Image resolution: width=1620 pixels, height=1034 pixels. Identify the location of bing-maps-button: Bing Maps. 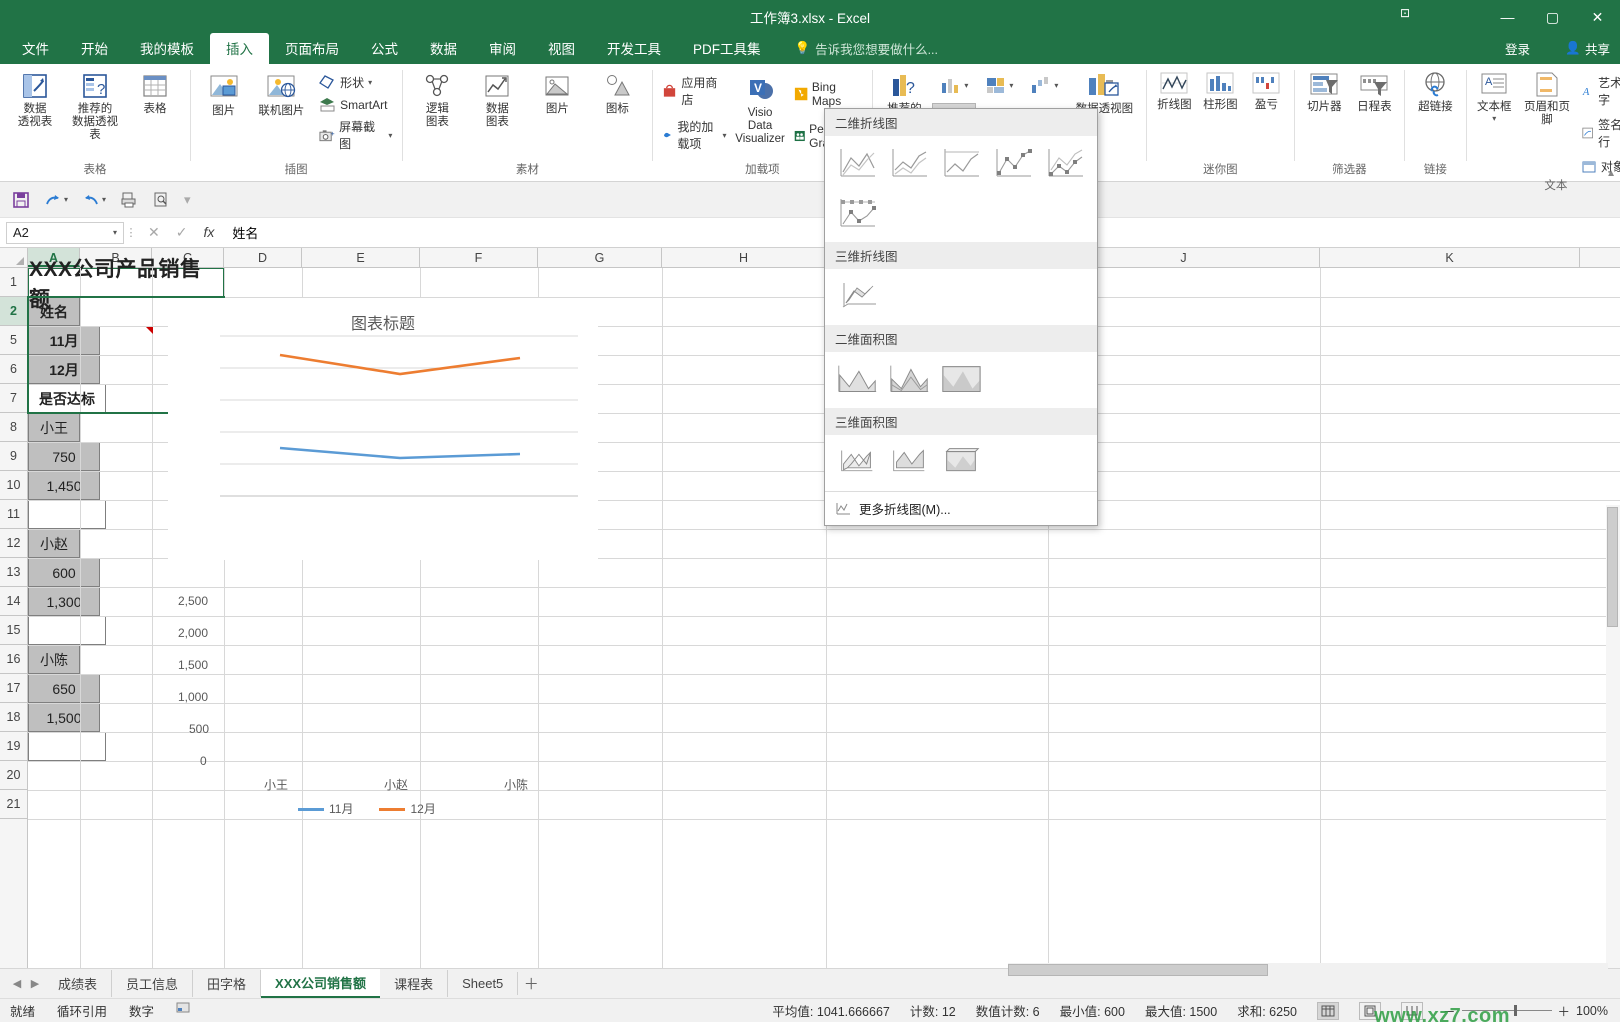
(828, 94).